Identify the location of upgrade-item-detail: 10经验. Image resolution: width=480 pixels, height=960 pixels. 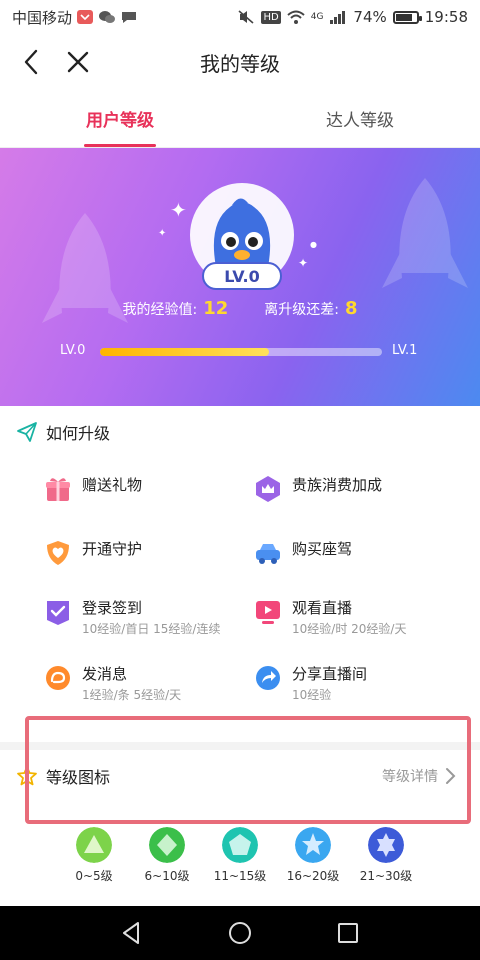
(312, 695).